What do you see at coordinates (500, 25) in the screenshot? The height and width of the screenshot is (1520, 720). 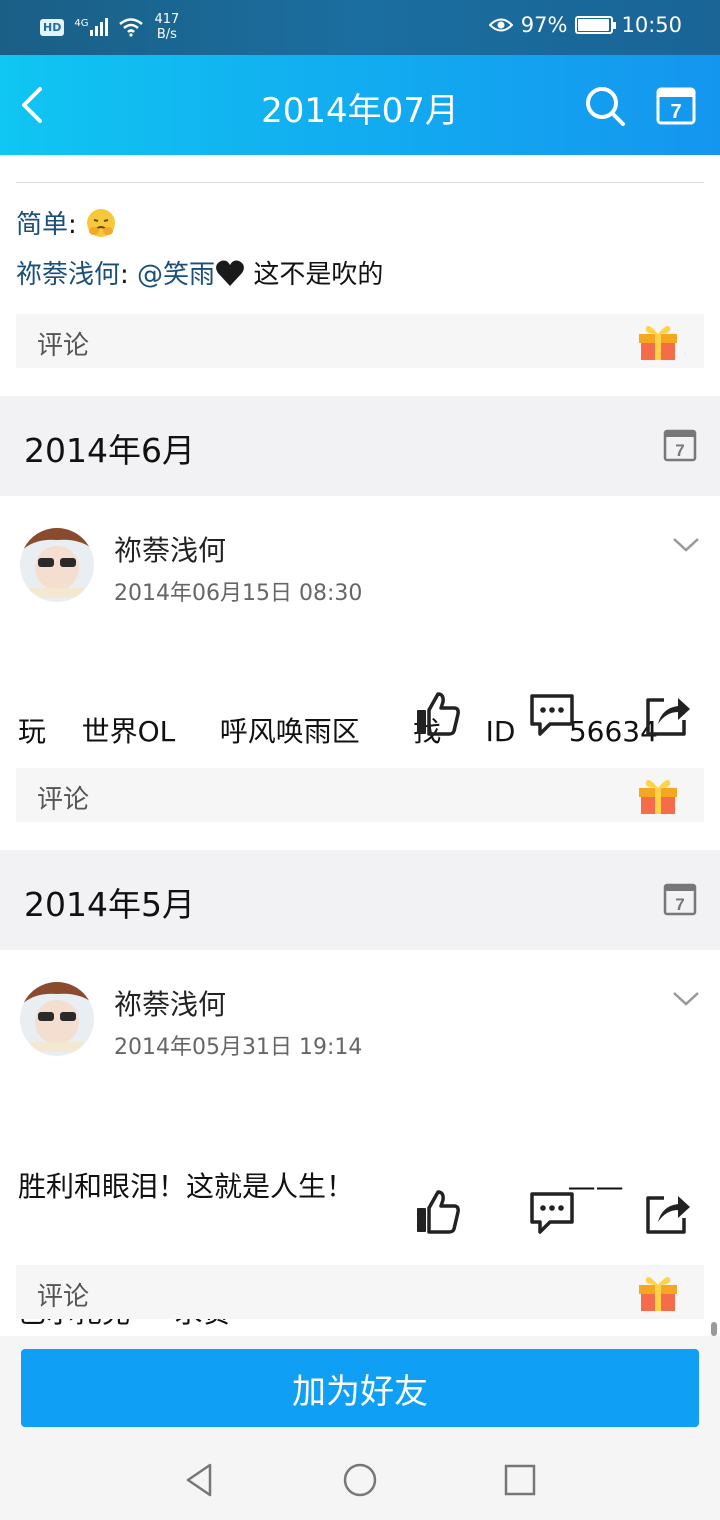 I see `eye-comfort-icon` at bounding box center [500, 25].